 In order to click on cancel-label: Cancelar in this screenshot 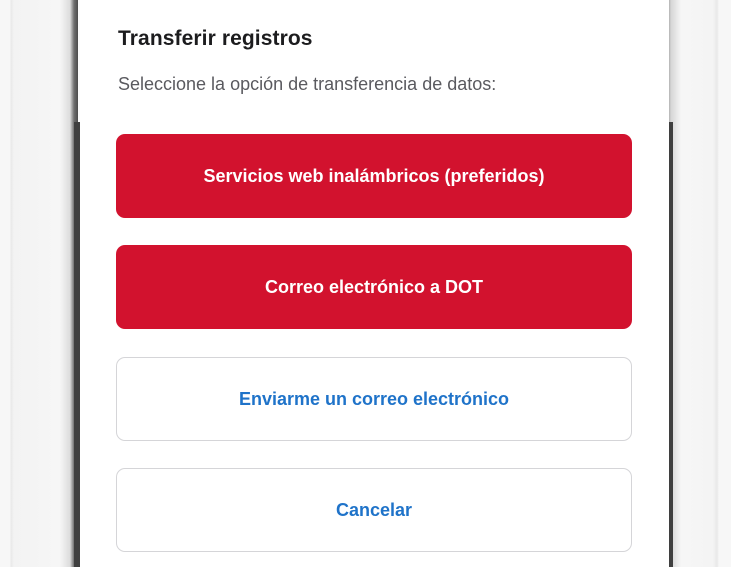, I will do `click(374, 509)`.